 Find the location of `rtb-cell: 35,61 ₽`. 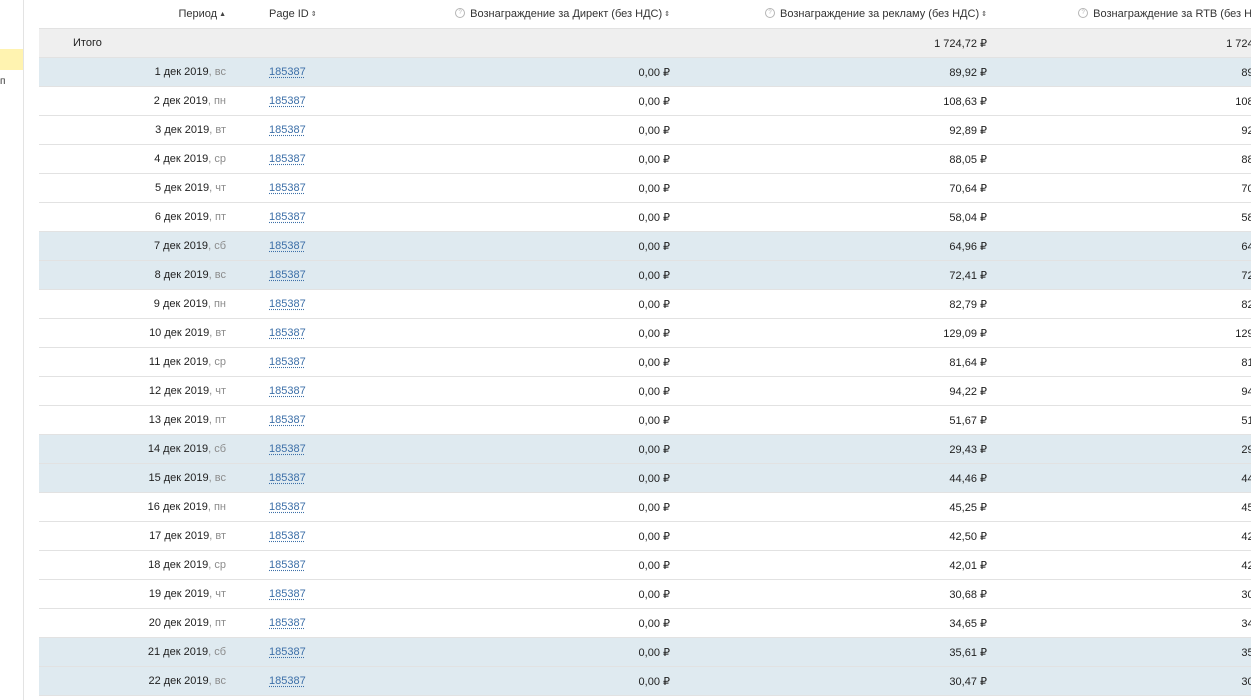

rtb-cell: 35,61 ₽ is located at coordinates (1119, 652).